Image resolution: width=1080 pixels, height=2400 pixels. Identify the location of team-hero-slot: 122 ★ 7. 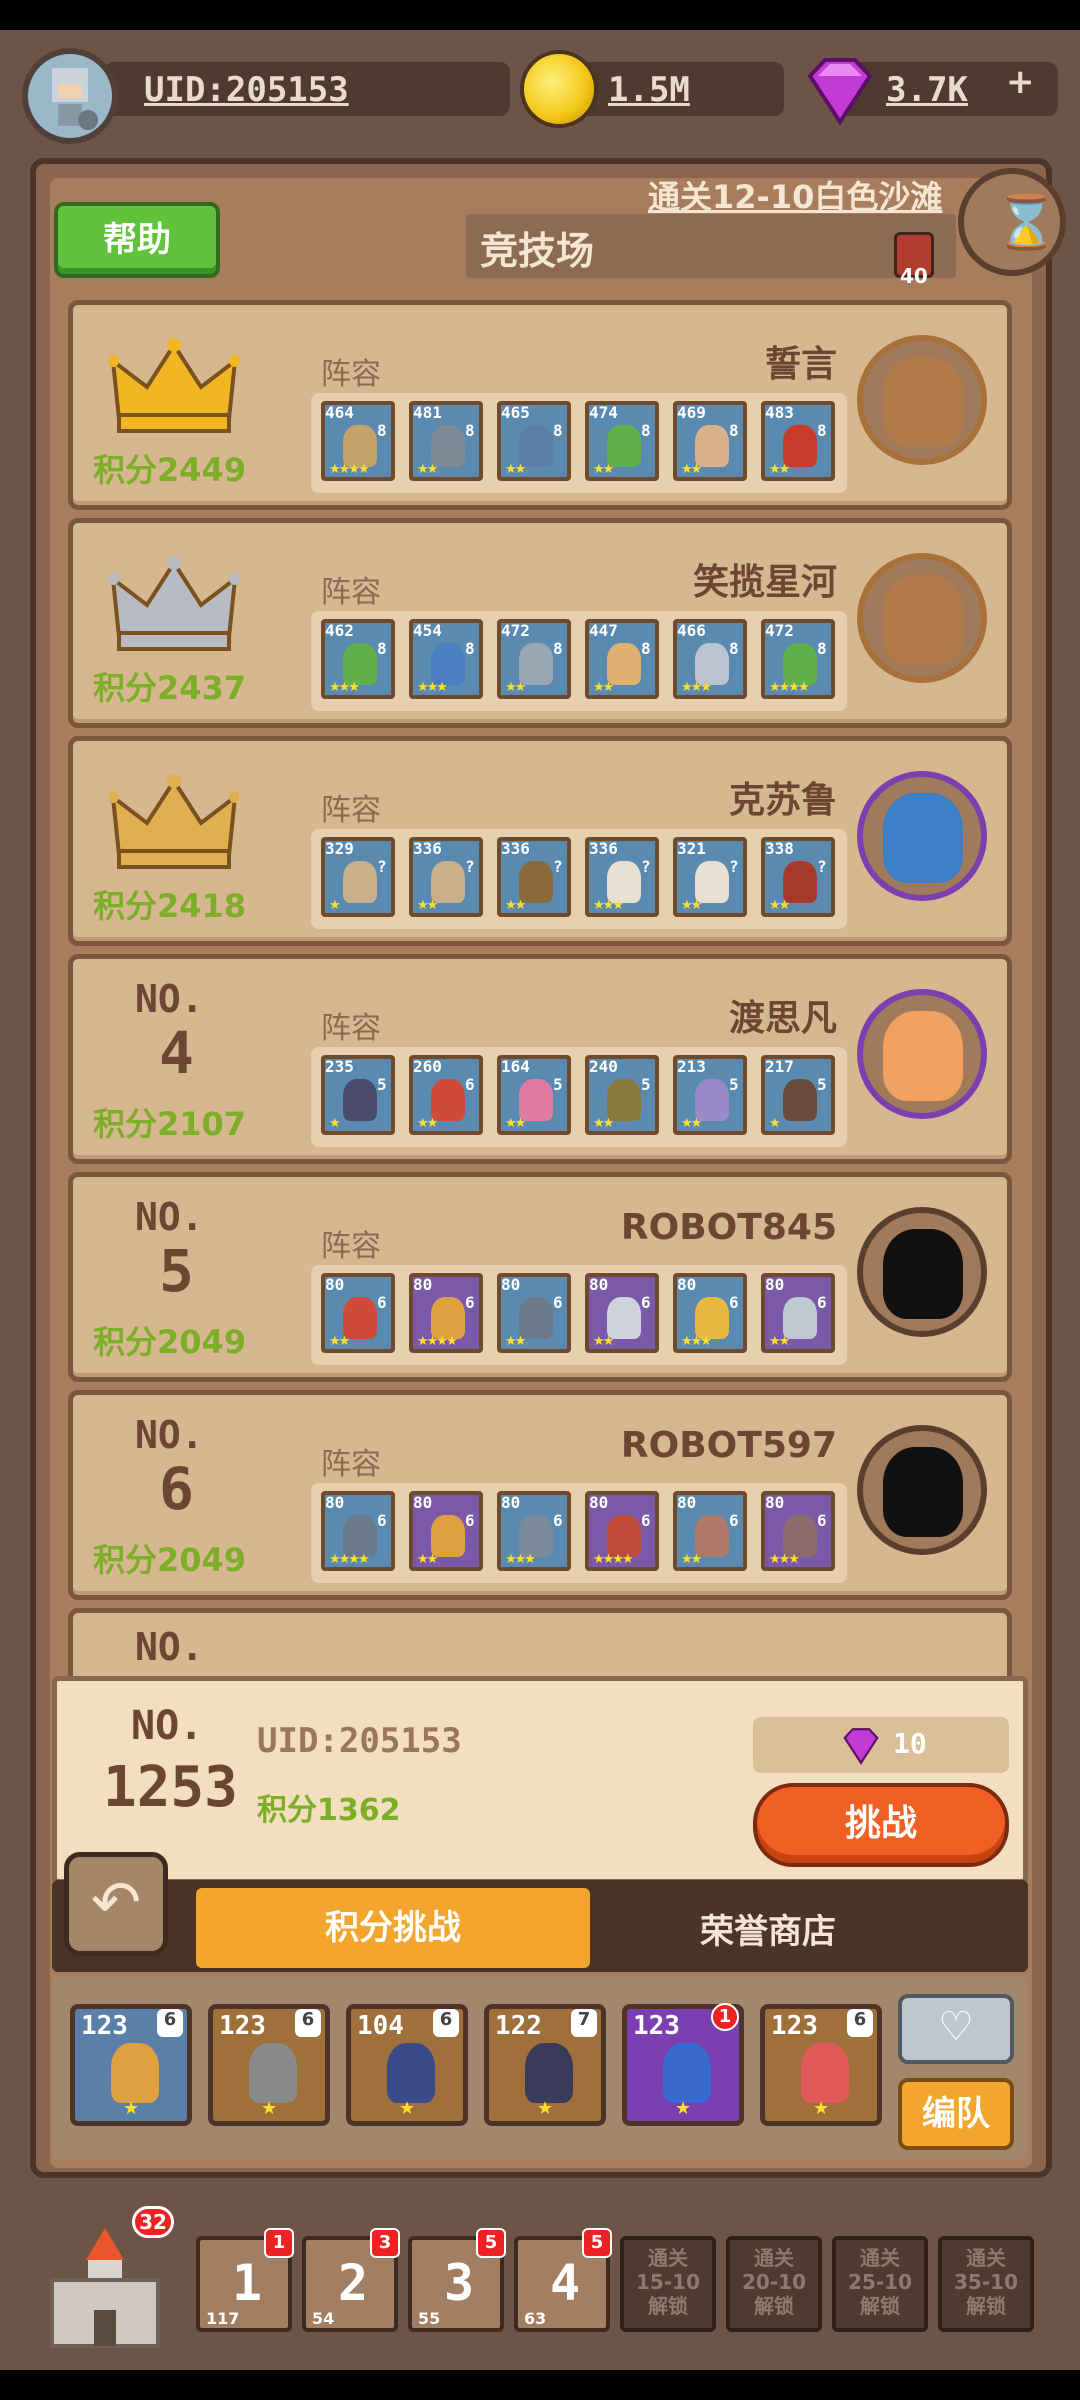
(545, 2065).